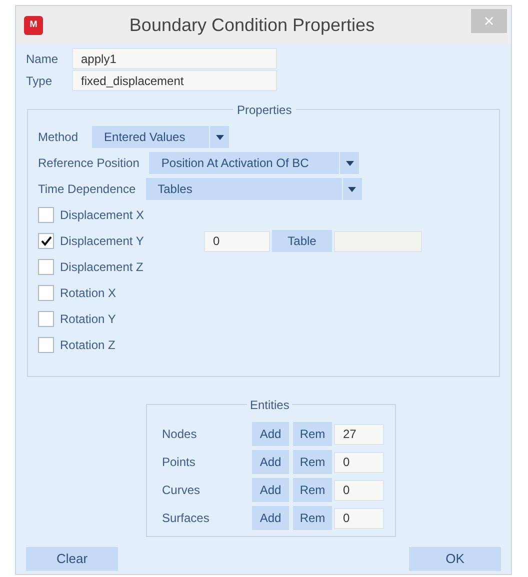 This screenshot has height=577, width=528. Describe the element at coordinates (237, 241) in the screenshot. I see `value-field: 0` at that location.